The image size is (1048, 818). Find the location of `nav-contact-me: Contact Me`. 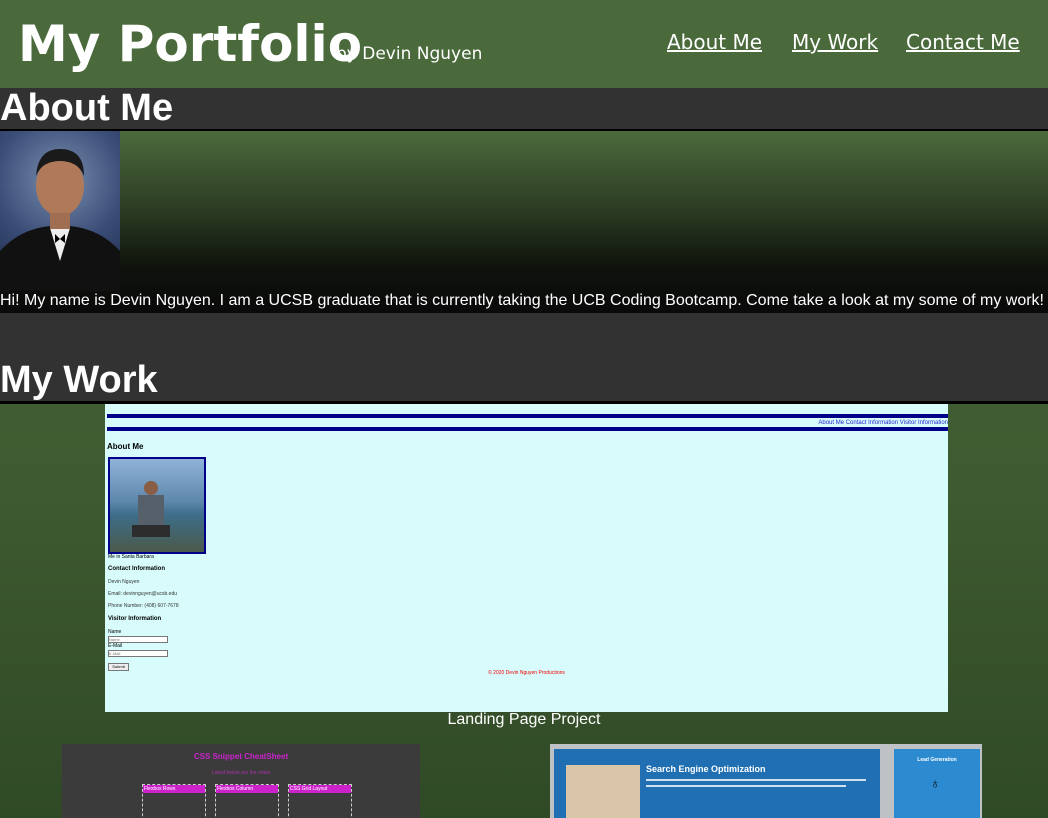

nav-contact-me: Contact Me is located at coordinates (963, 42).